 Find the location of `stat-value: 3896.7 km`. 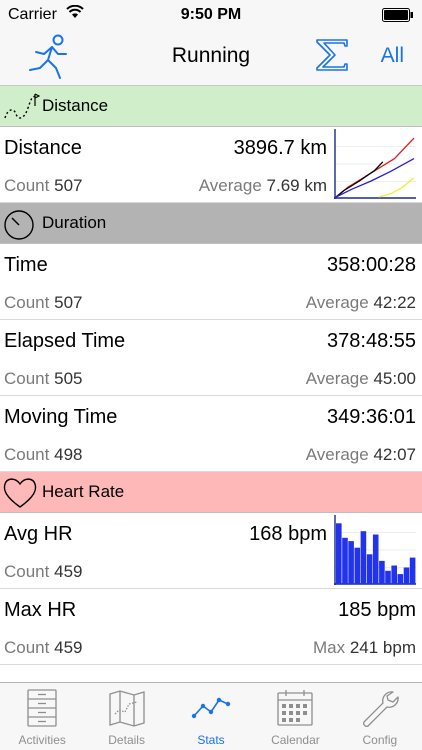

stat-value: 3896.7 km is located at coordinates (280, 148).